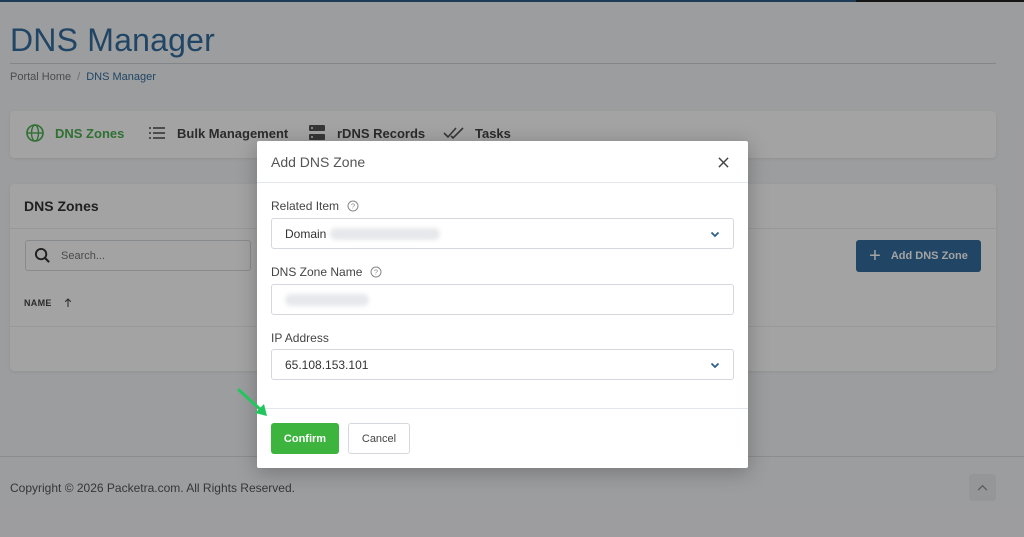 Image resolution: width=1024 pixels, height=537 pixels. I want to click on modal-footer-divider, so click(502, 408).